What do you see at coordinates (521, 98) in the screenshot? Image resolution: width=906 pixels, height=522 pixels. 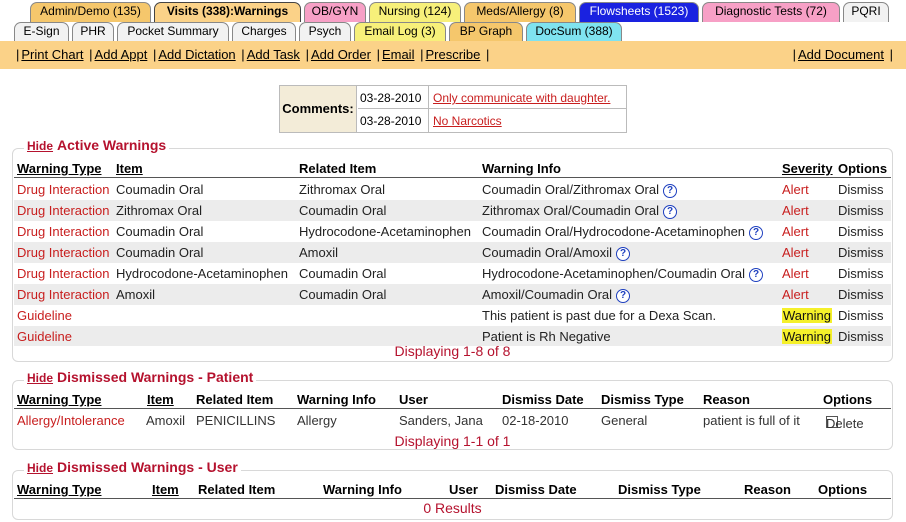 I see `comment-link: Only communicate with daughter.` at bounding box center [521, 98].